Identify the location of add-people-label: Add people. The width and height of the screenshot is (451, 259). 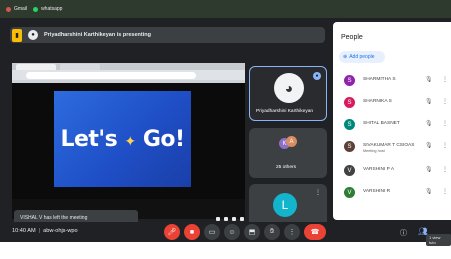
(362, 57).